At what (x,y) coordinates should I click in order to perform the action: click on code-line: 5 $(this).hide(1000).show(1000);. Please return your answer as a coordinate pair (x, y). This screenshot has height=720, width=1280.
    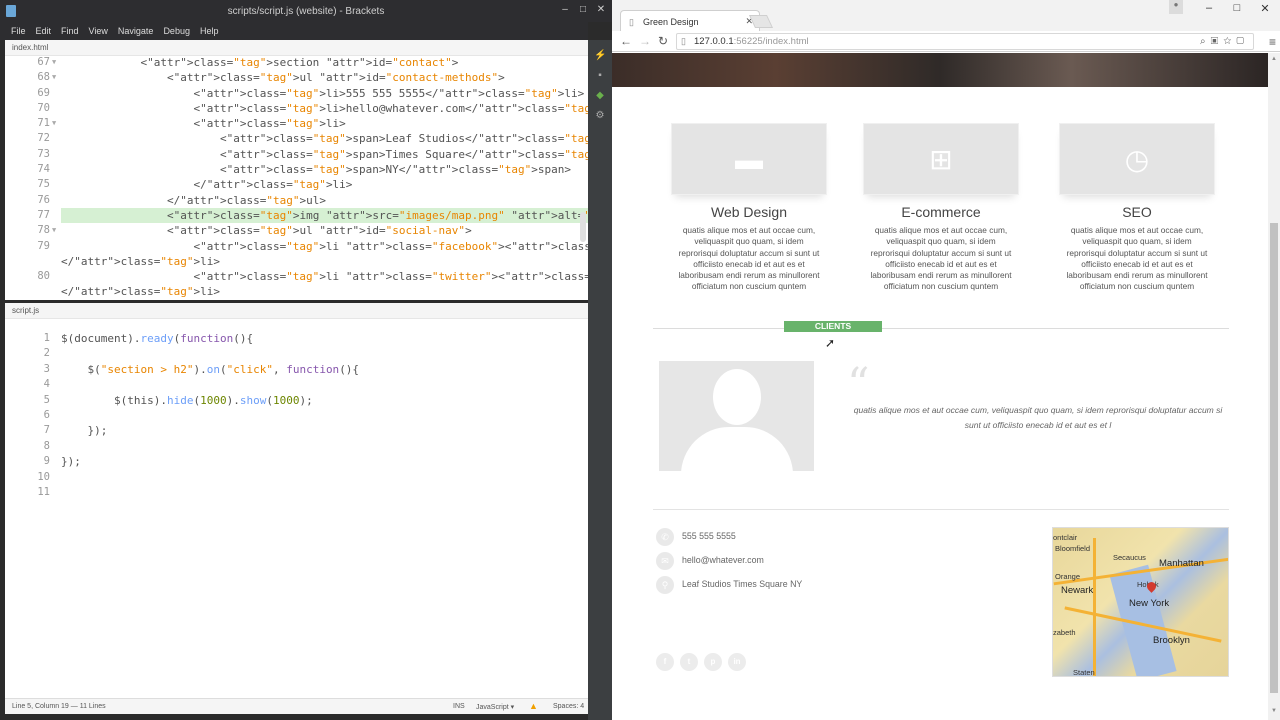
    Looking at the image, I should click on (296, 400).